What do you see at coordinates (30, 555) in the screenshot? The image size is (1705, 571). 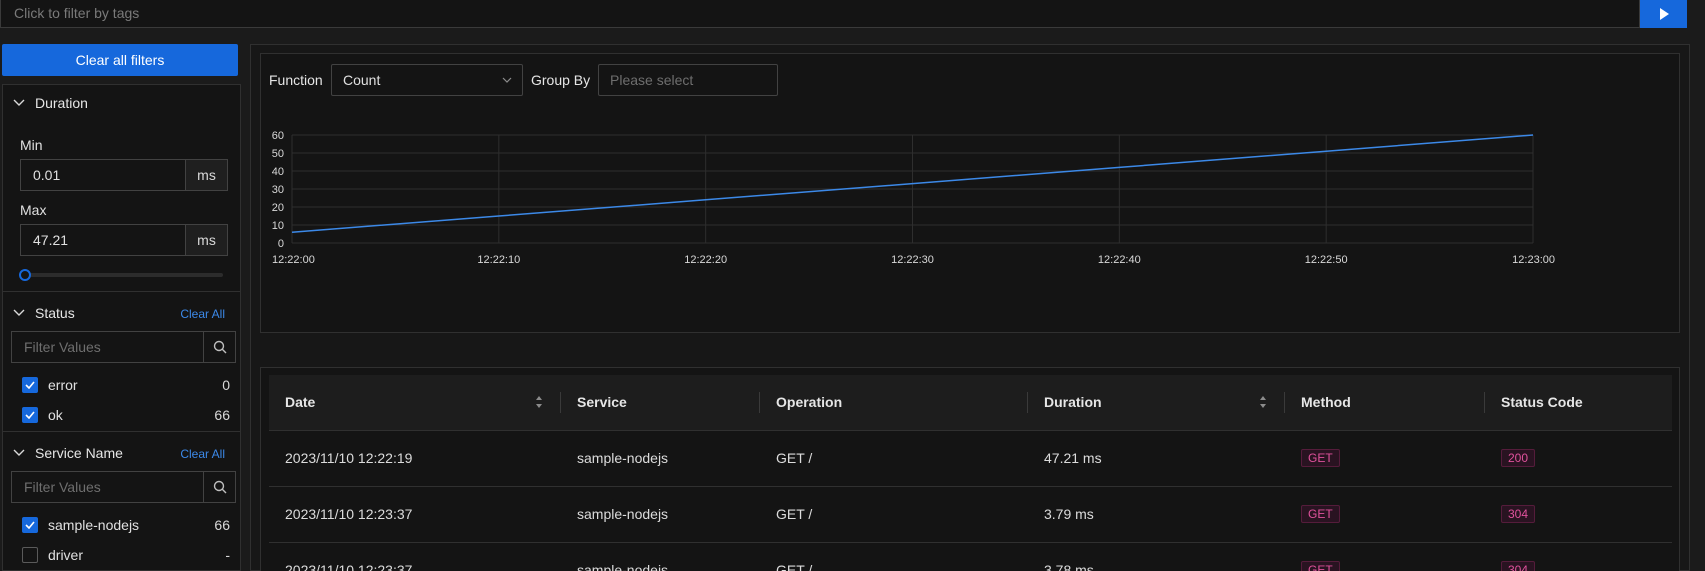 I see `checkbox-unchecked` at bounding box center [30, 555].